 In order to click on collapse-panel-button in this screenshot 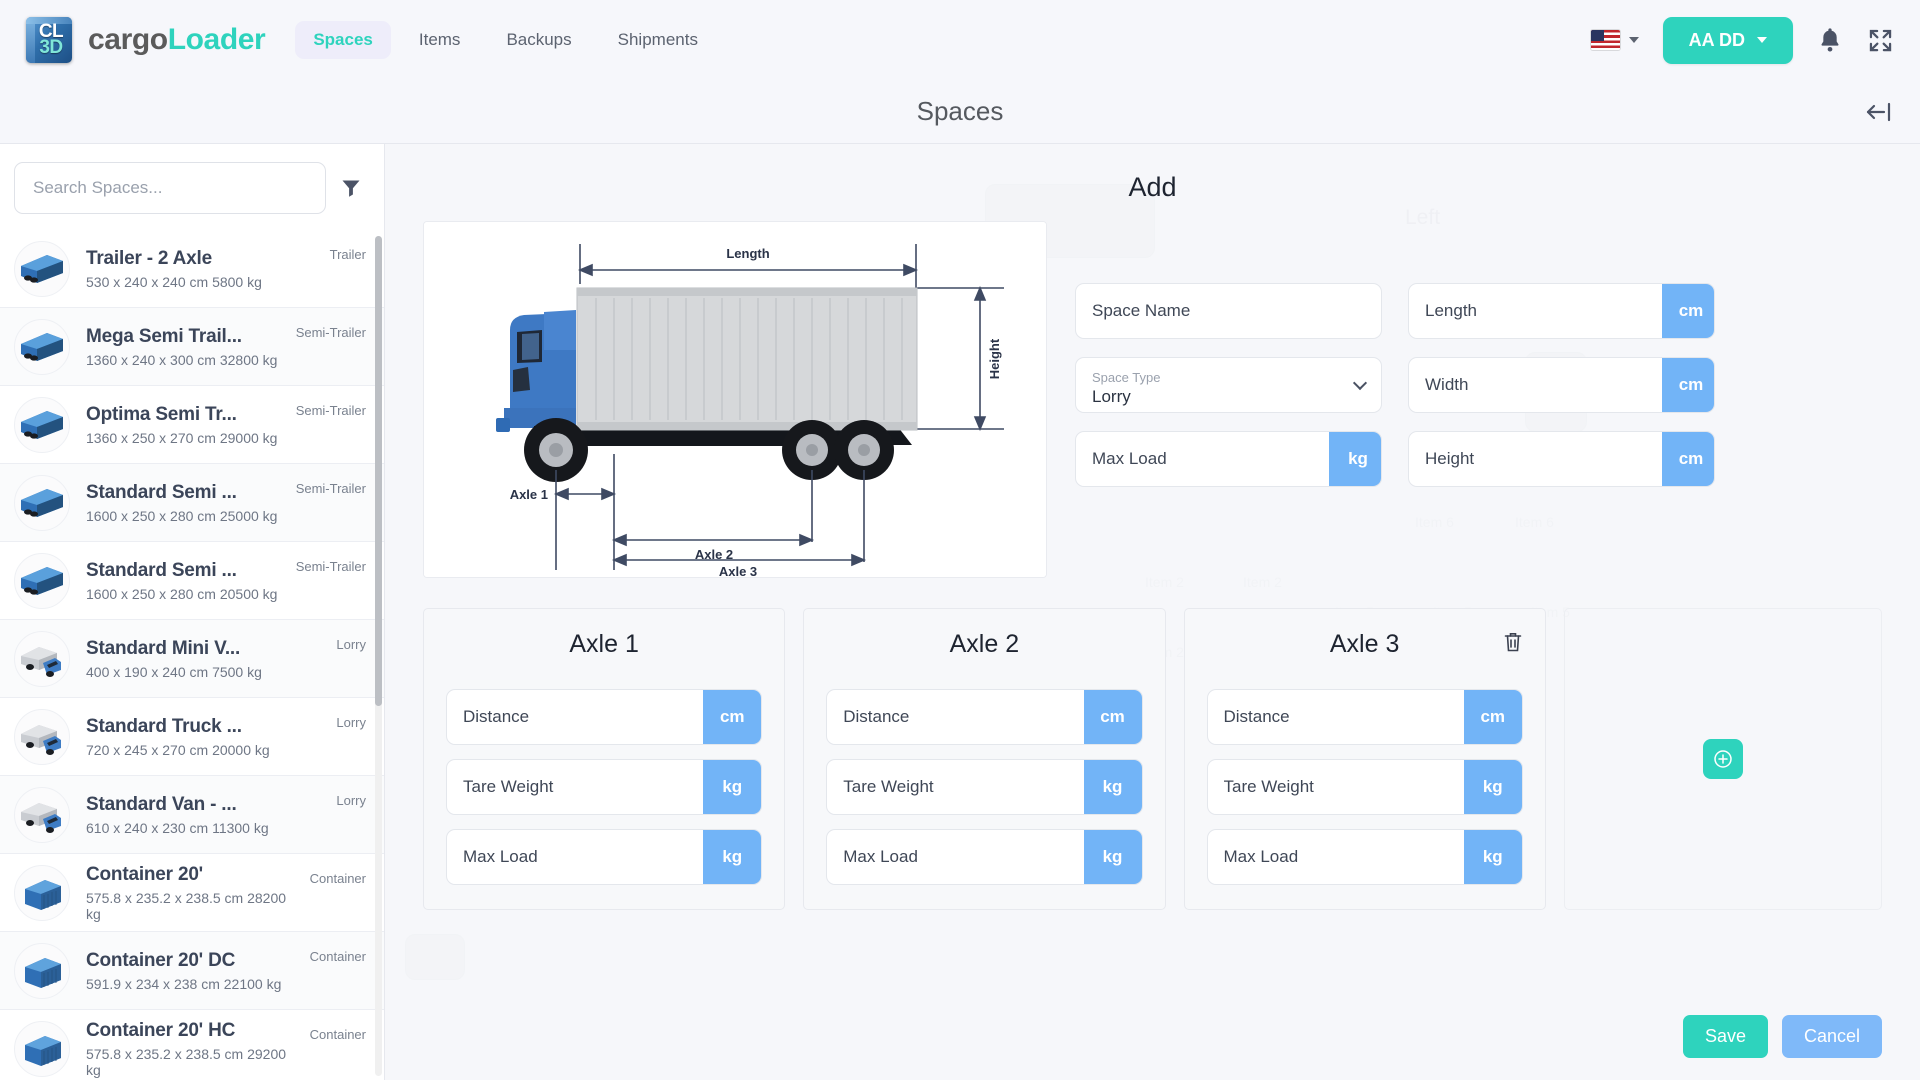, I will do `click(1878, 112)`.